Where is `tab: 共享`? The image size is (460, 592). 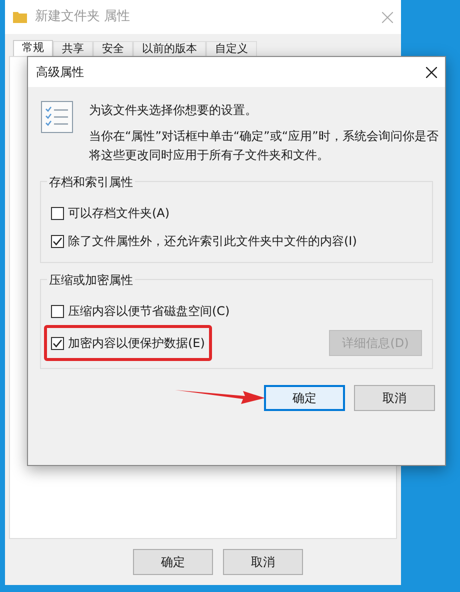
tab: 共享 is located at coordinates (73, 48).